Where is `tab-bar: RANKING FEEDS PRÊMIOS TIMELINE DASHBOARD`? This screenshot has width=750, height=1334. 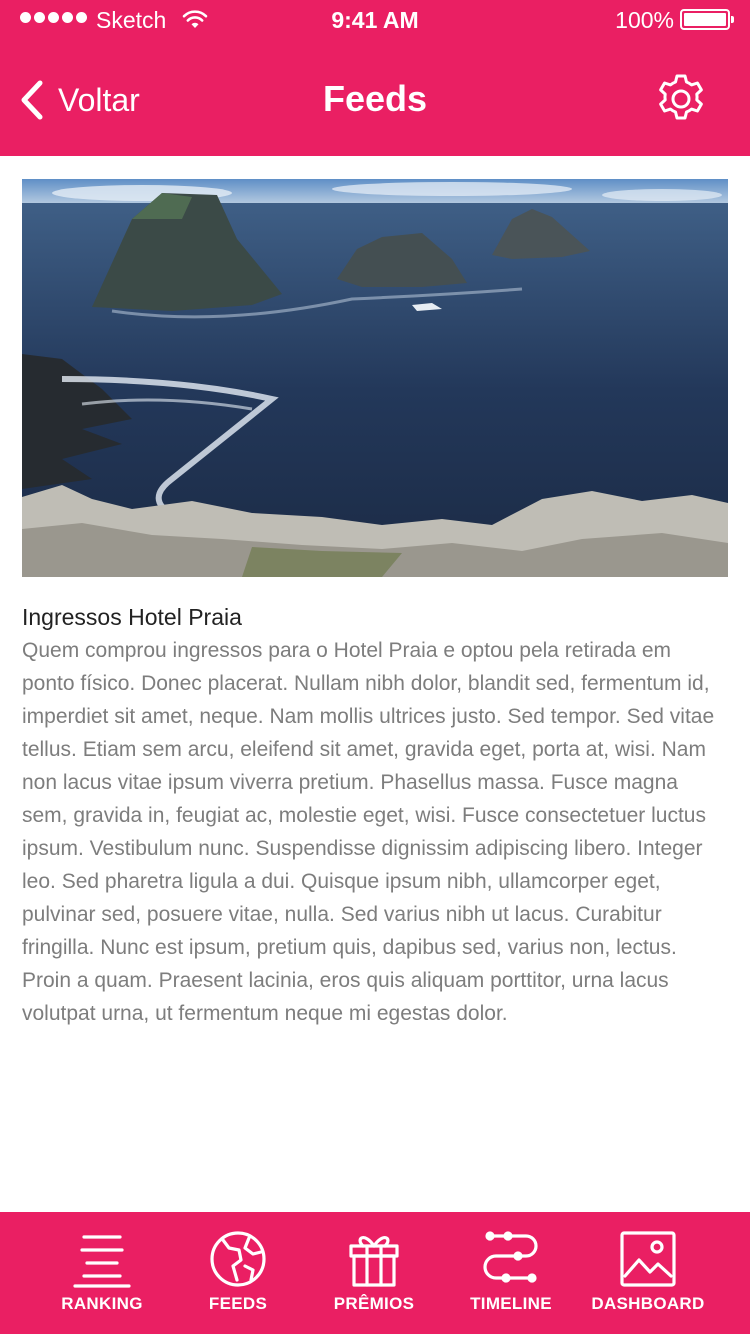
tab-bar: RANKING FEEDS PRÊMIOS TIMELINE DASHBOARD is located at coordinates (375, 1273).